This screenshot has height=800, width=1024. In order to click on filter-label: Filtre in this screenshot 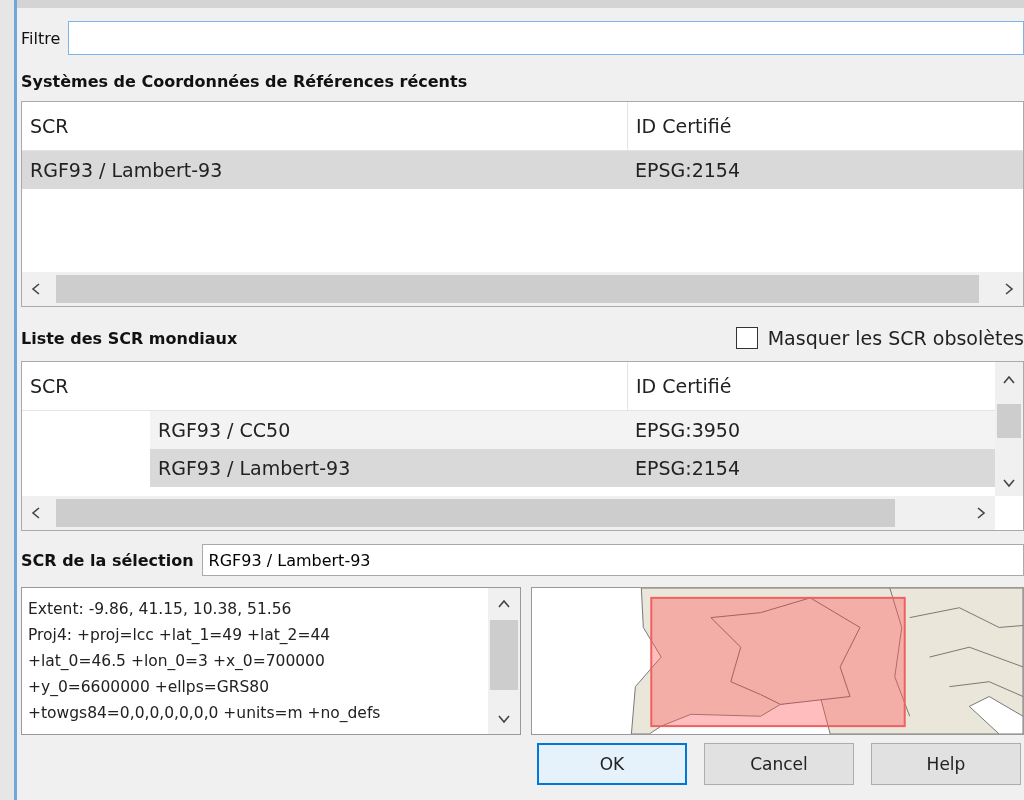, I will do `click(41, 38)`.